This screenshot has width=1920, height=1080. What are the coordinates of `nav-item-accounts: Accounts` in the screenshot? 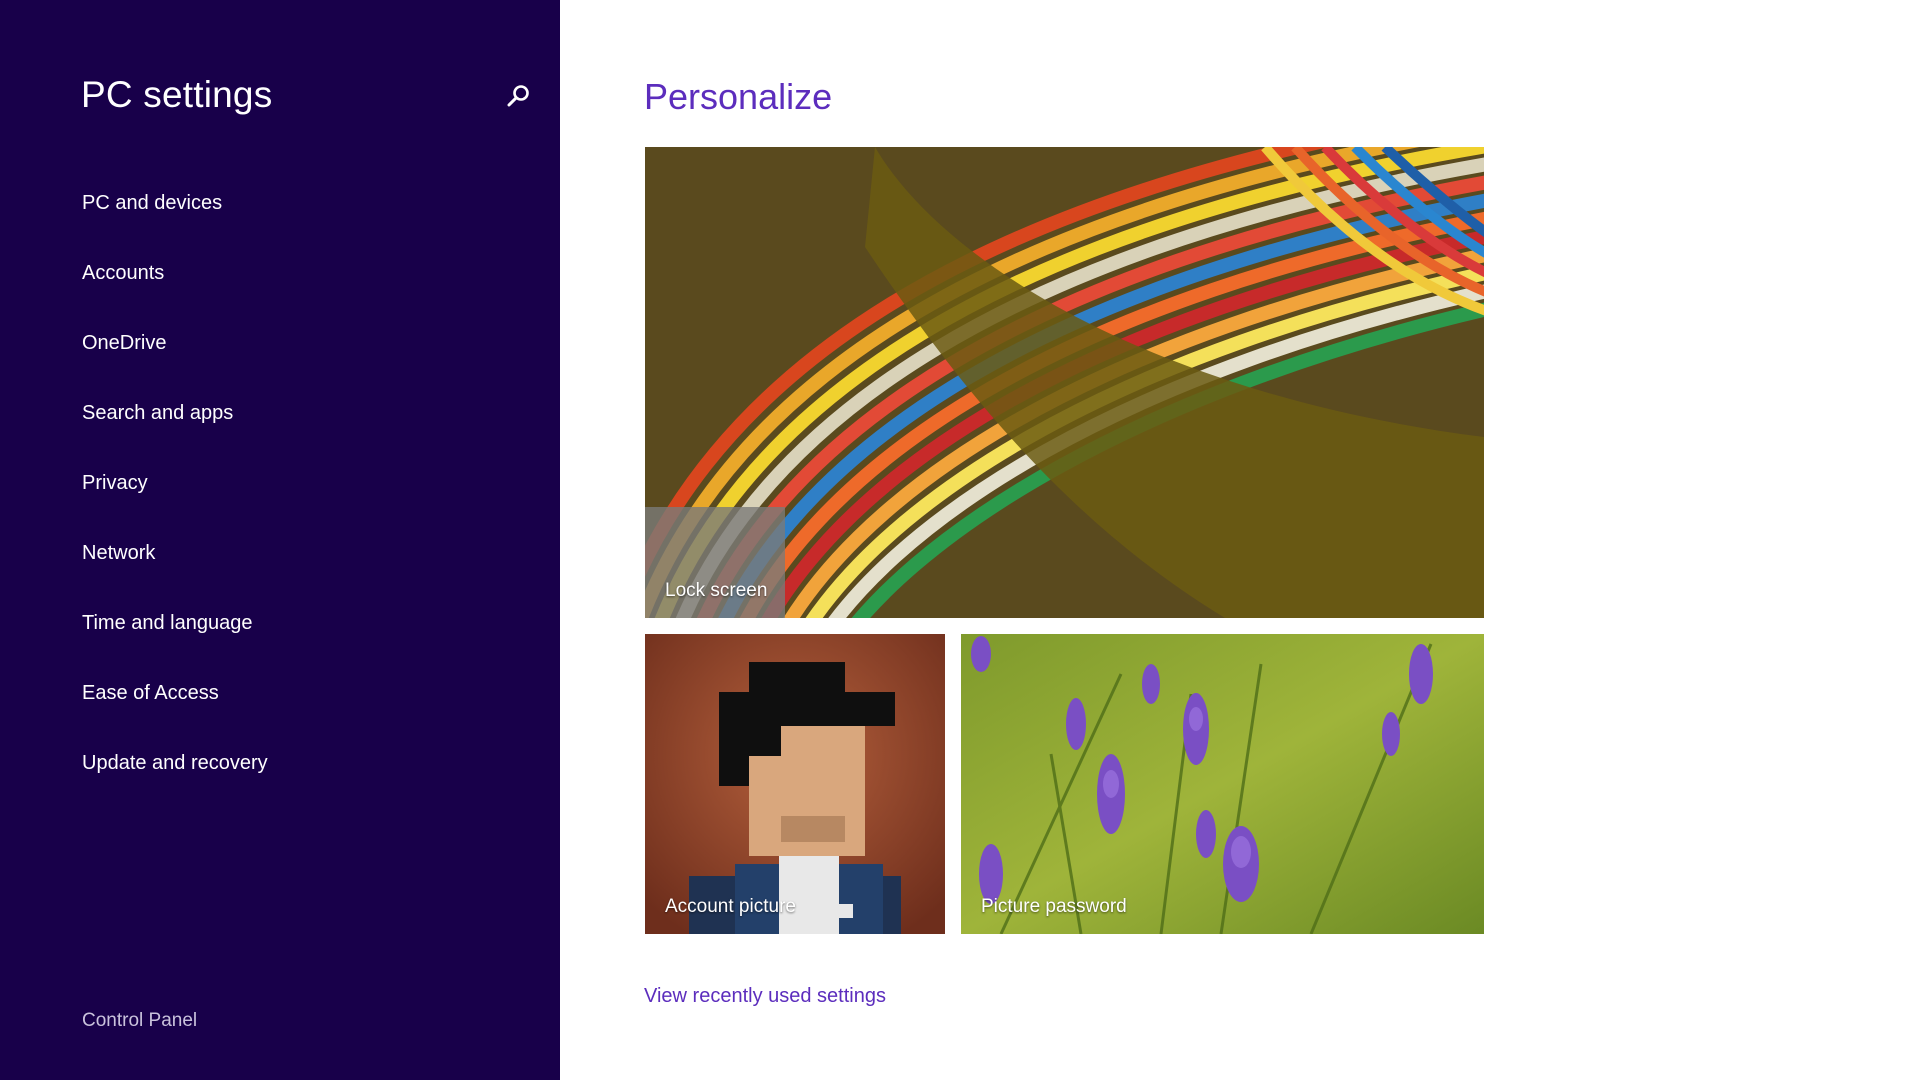 It's located at (175, 291).